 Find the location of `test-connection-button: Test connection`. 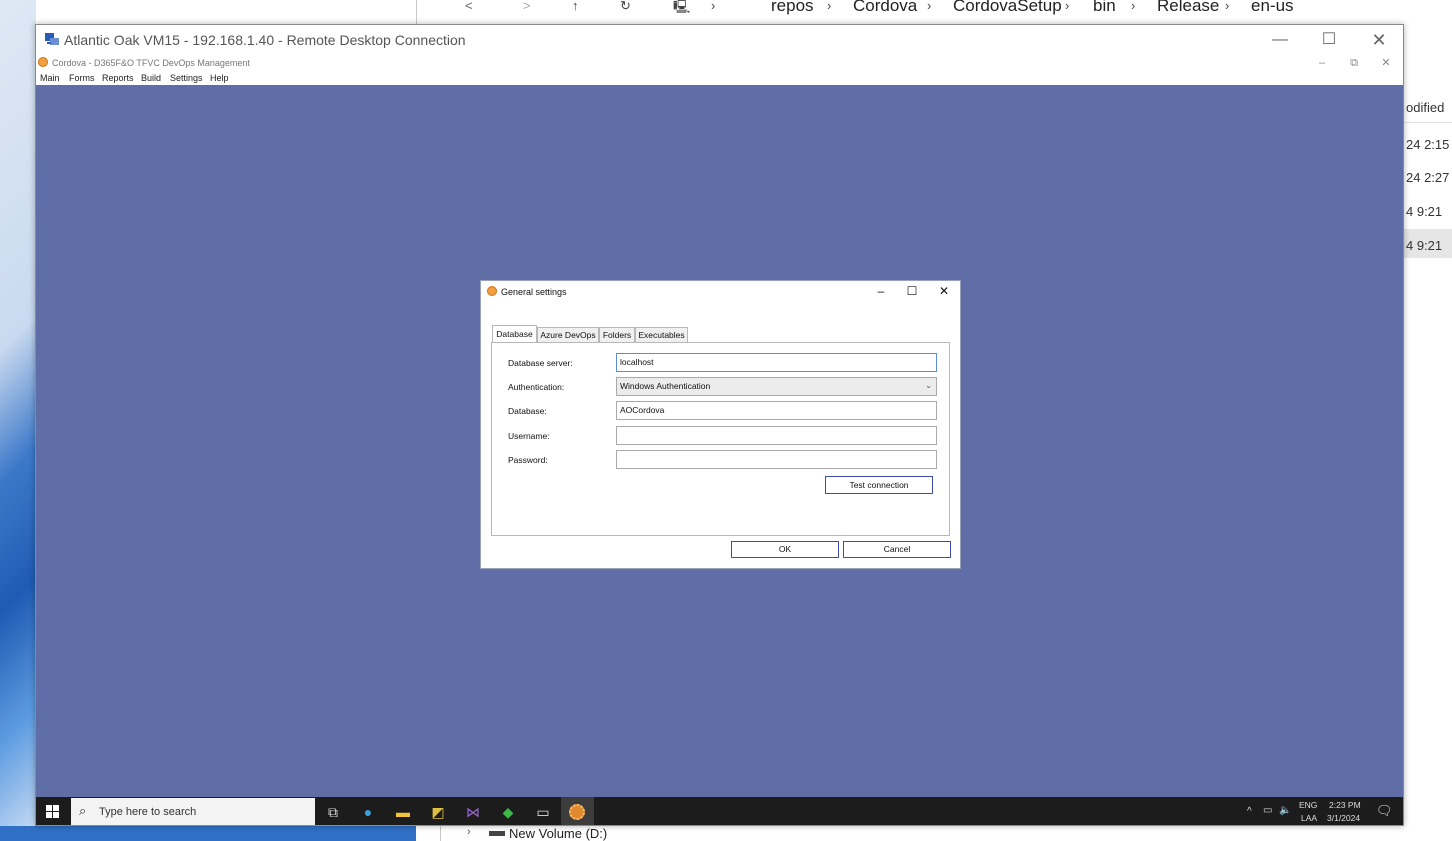

test-connection-button: Test connection is located at coordinates (879, 485).